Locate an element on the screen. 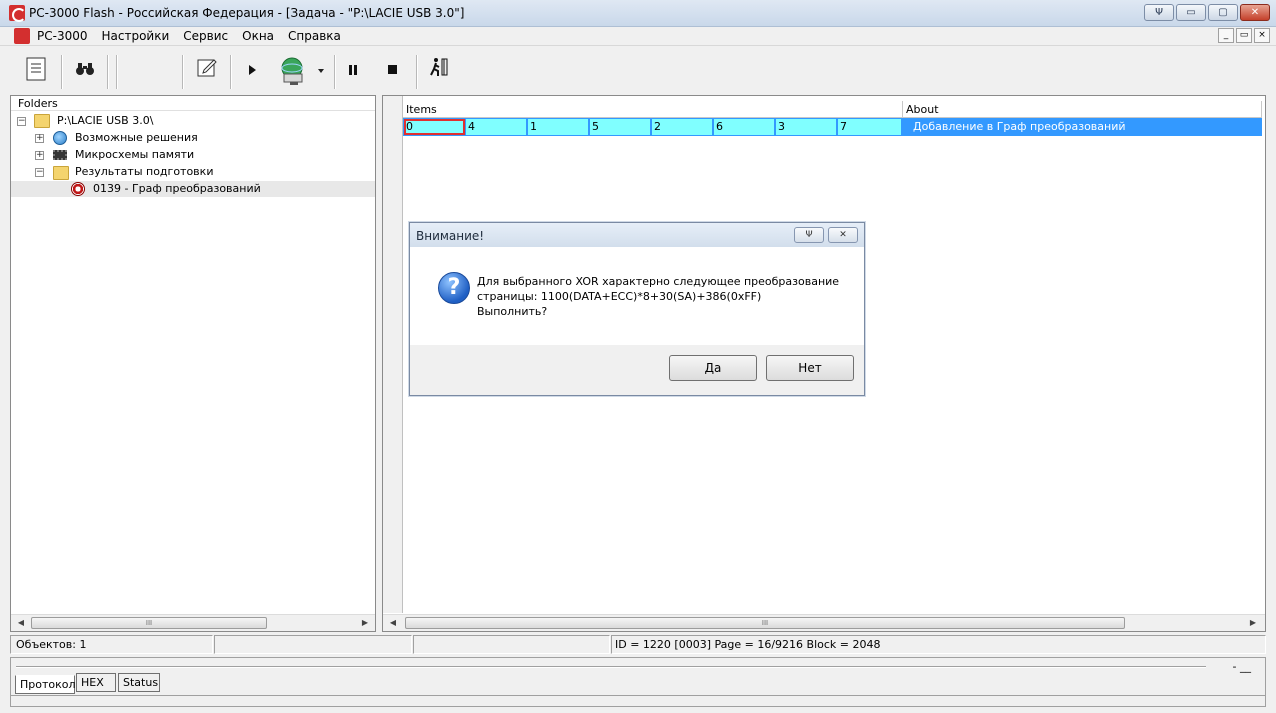  column-header-about: About is located at coordinates (1082, 109).